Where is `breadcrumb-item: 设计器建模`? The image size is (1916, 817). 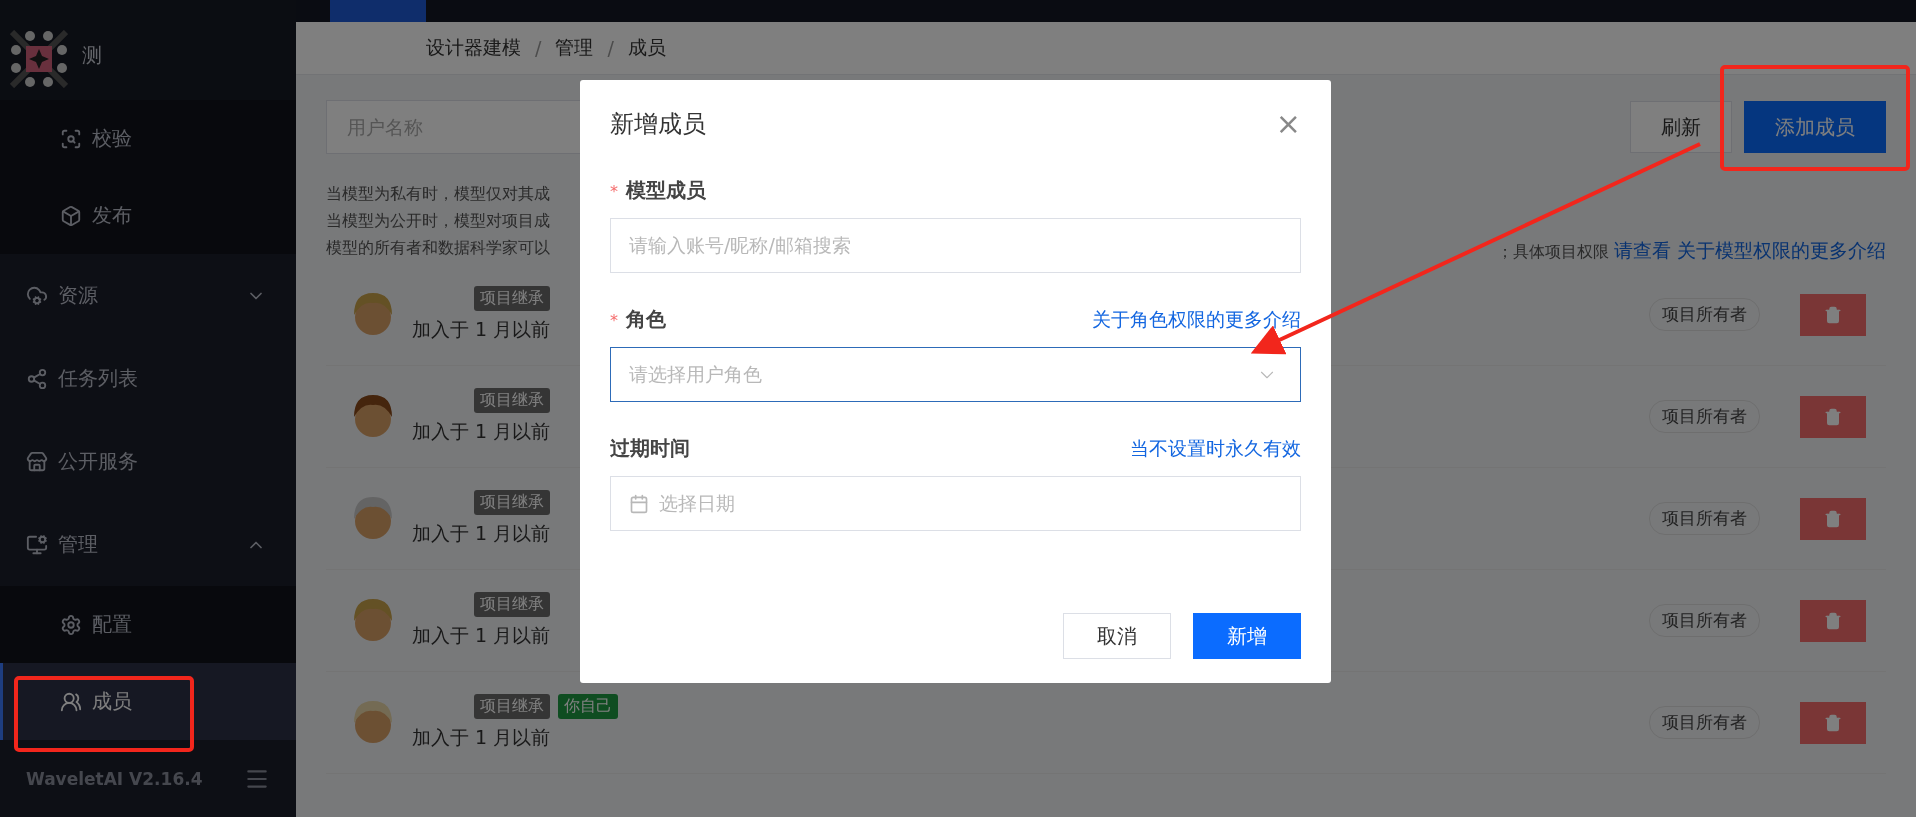
breadcrumb-item: 设计器建模 is located at coordinates (473, 48).